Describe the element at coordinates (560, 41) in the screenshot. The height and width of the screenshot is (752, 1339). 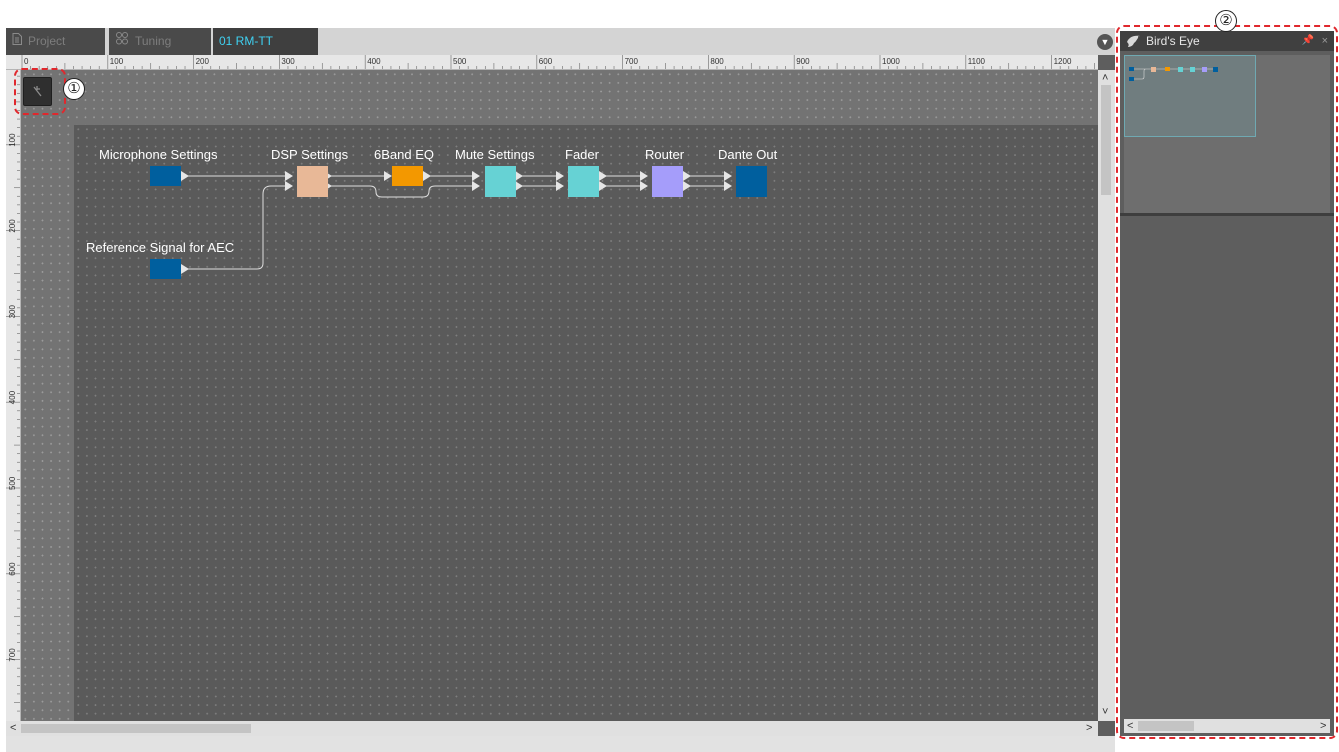
I see `tab-bar: Project Tuning 01 RM-TT ▼` at that location.